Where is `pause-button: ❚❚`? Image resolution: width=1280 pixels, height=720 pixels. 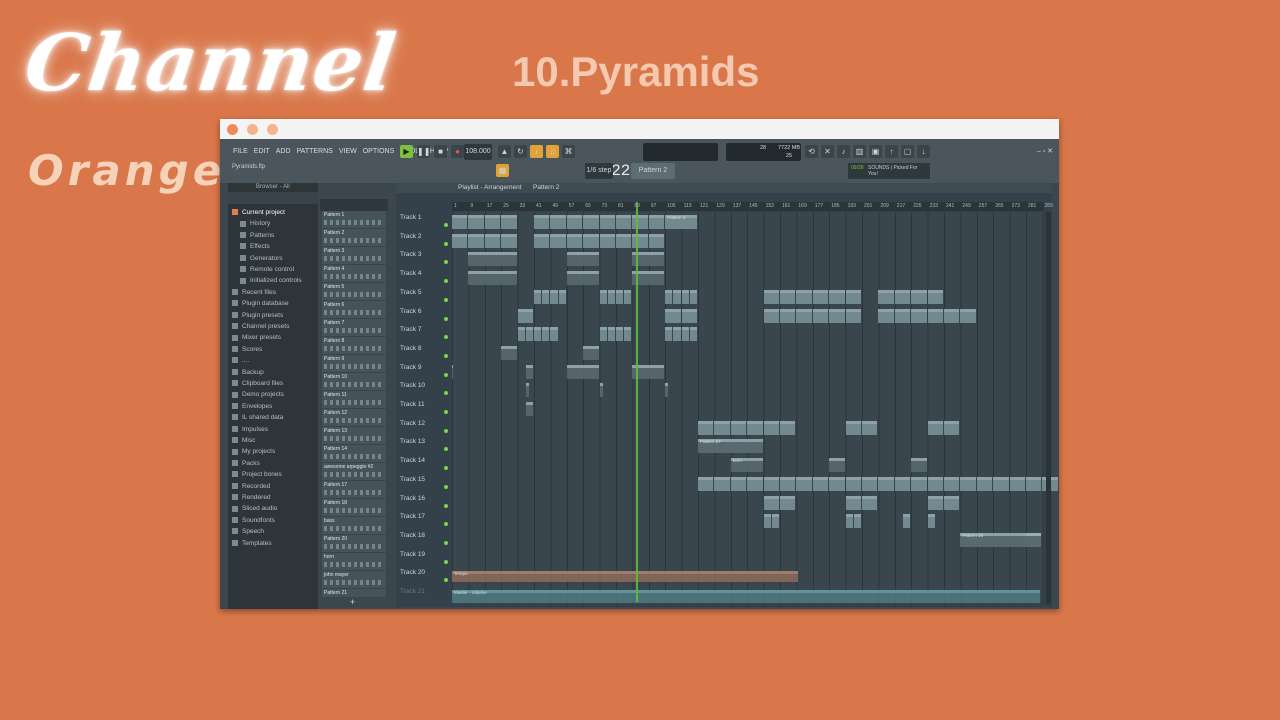 pause-button: ❚❚ is located at coordinates (423, 151).